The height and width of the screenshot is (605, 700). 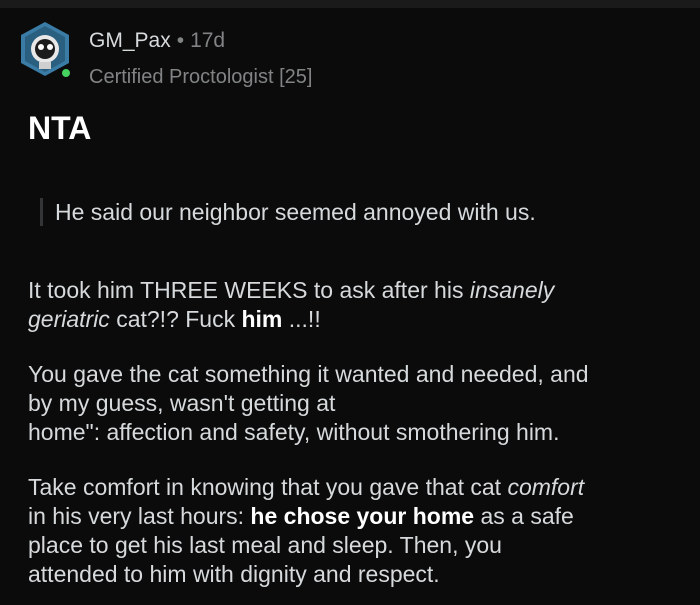 I want to click on top-divider, so click(x=350, y=4).